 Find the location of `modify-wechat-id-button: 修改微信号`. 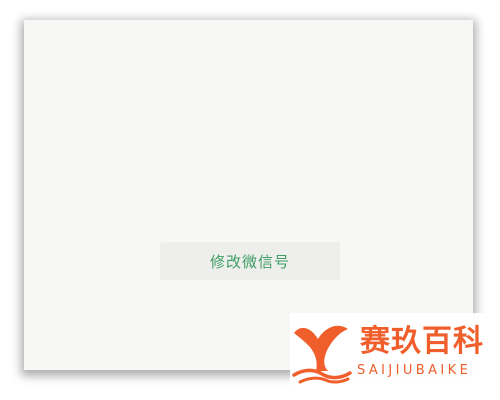

modify-wechat-id-button: 修改微信号 is located at coordinates (250, 261).